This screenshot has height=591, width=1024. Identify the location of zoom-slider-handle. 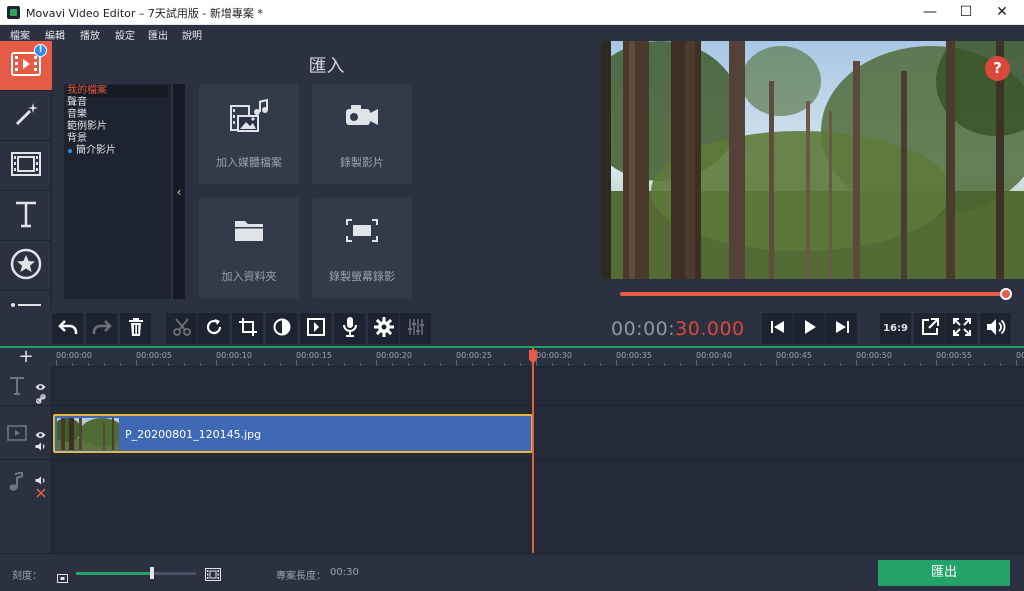
(151, 573).